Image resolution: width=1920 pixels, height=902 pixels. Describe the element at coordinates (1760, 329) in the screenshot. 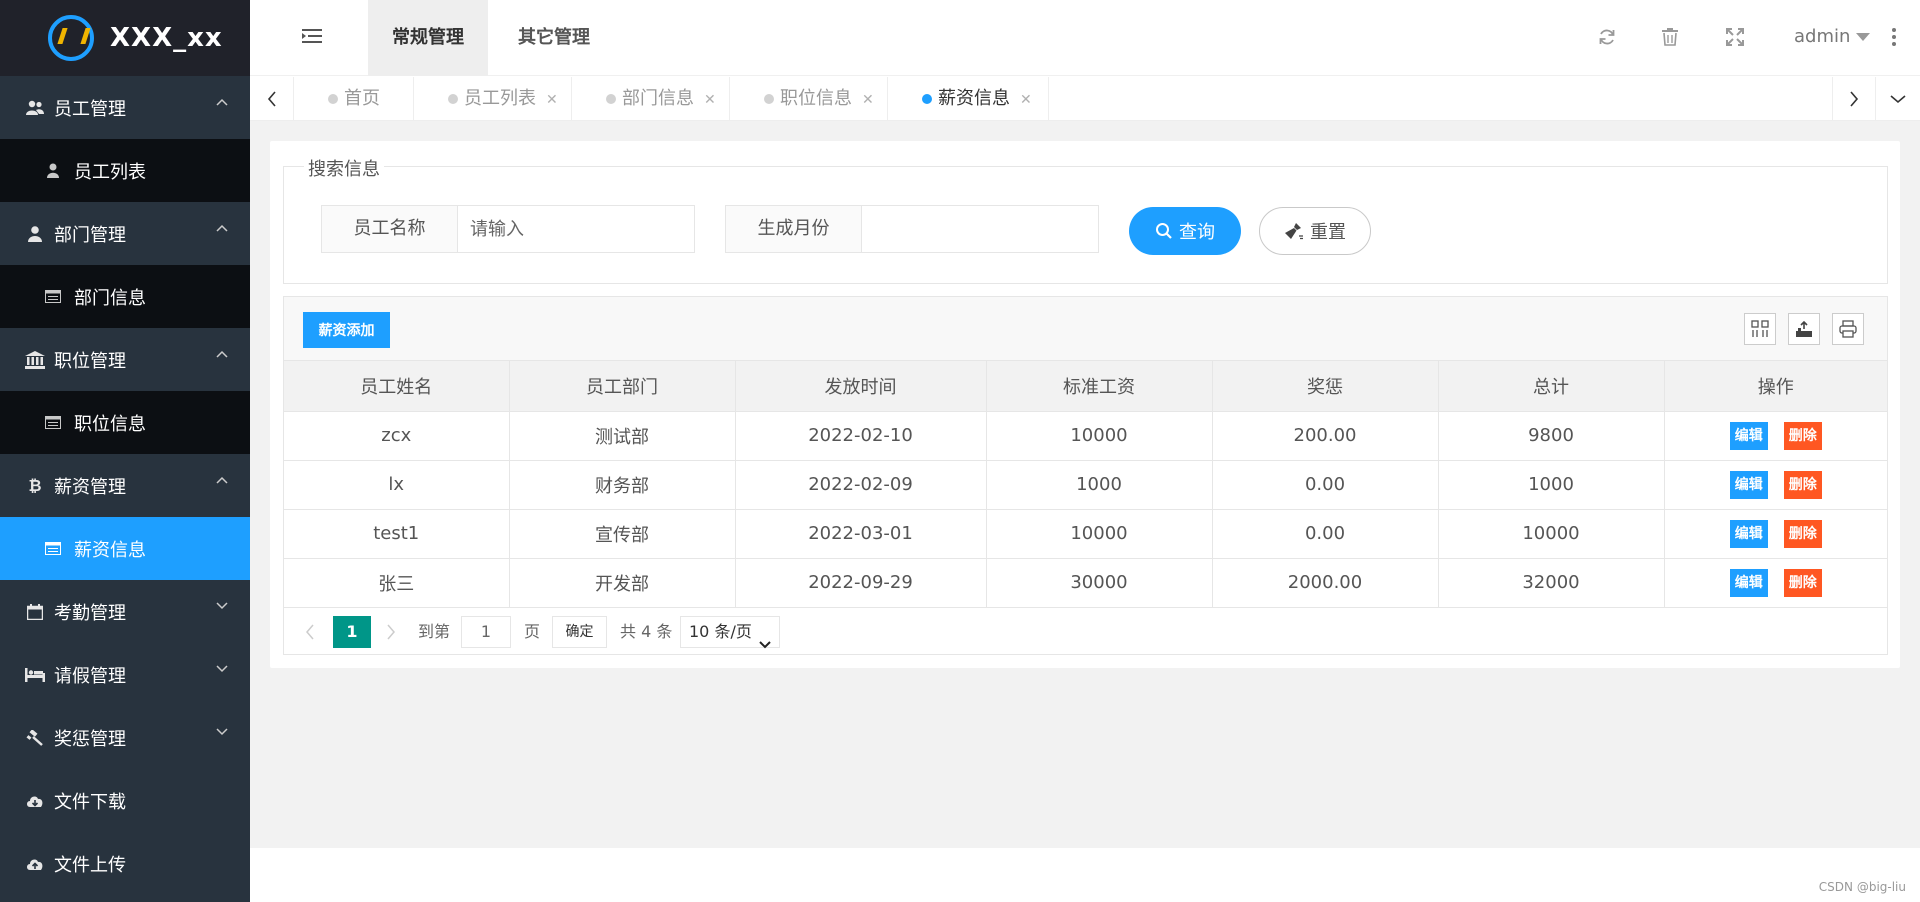

I see `columns-filter-icon` at that location.